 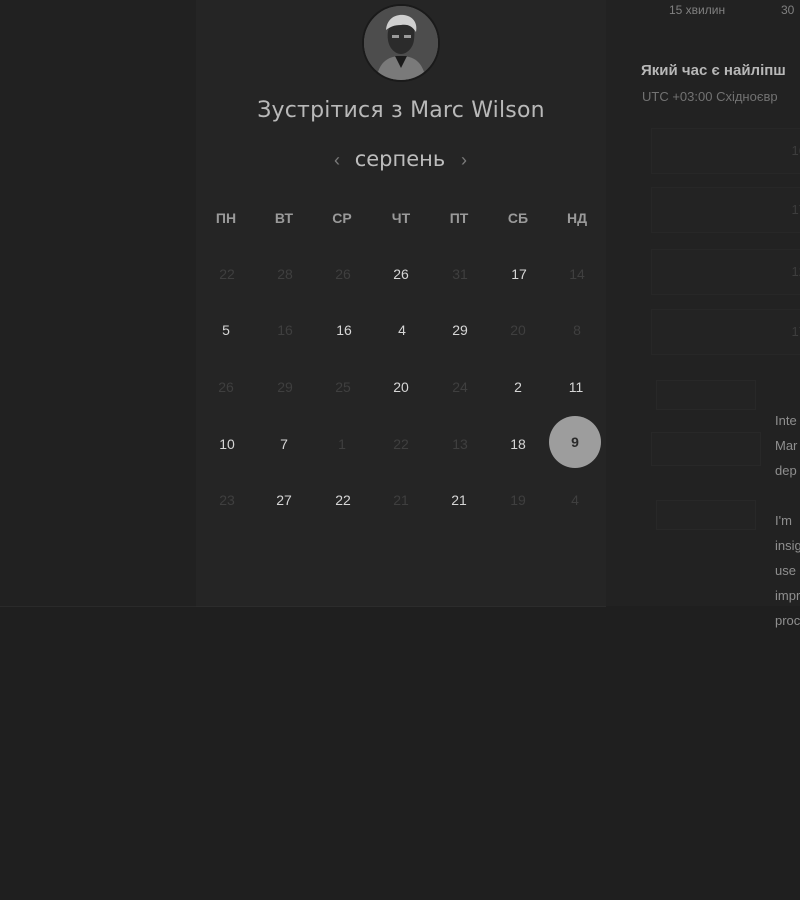 What do you see at coordinates (787, 545) in the screenshot?
I see `description-line: insig` at bounding box center [787, 545].